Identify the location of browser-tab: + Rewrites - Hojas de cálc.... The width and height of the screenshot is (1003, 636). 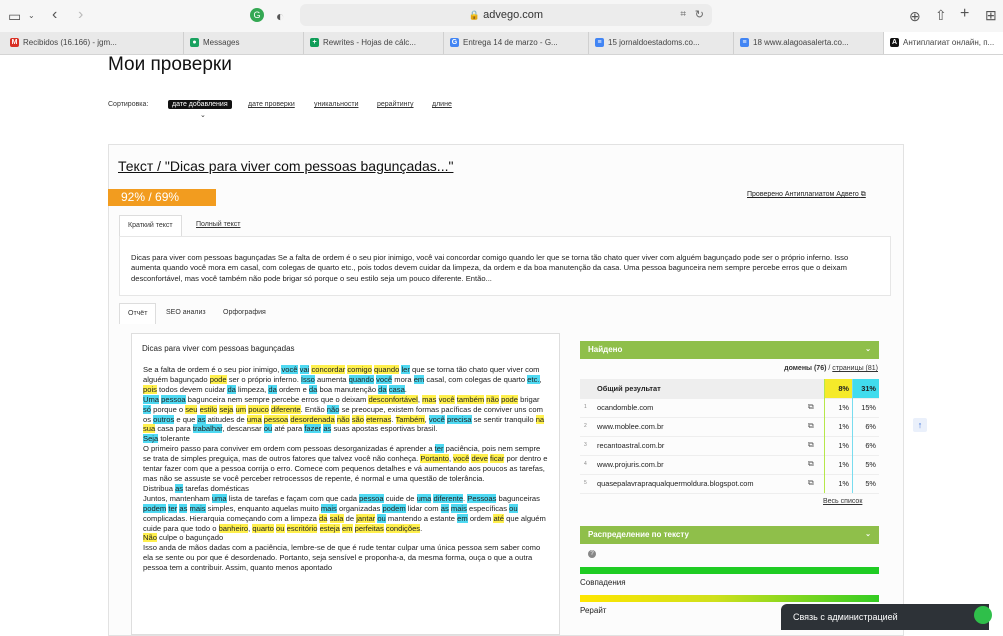
(374, 43).